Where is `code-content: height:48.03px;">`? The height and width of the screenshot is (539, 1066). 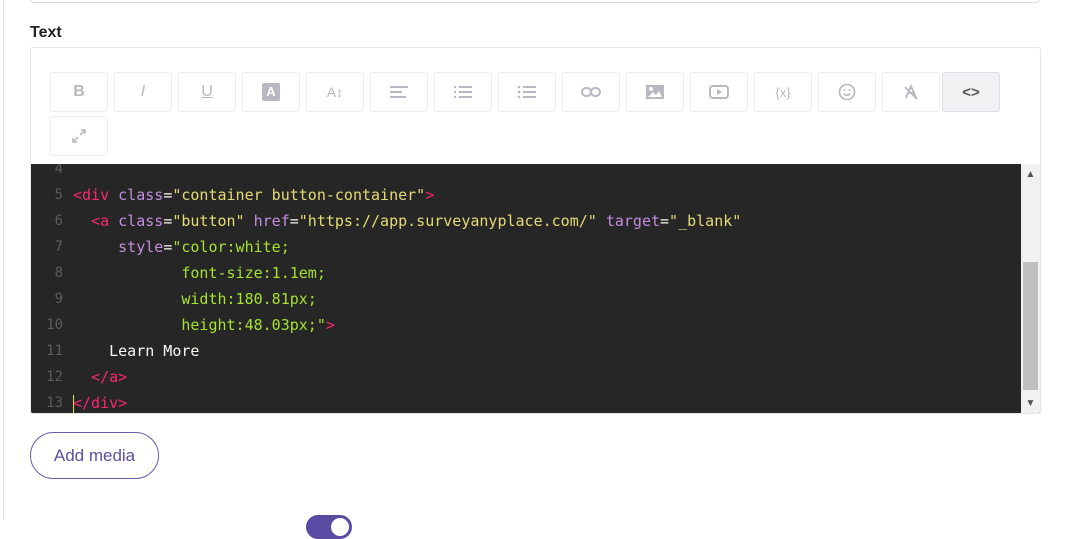
code-content: height:48.03px;"> is located at coordinates (204, 325).